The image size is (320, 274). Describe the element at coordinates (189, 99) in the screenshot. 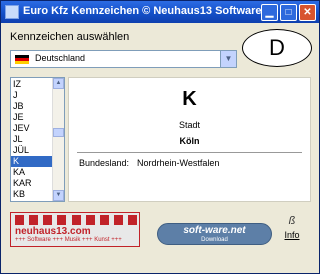

I see `plate-code: K` at that location.